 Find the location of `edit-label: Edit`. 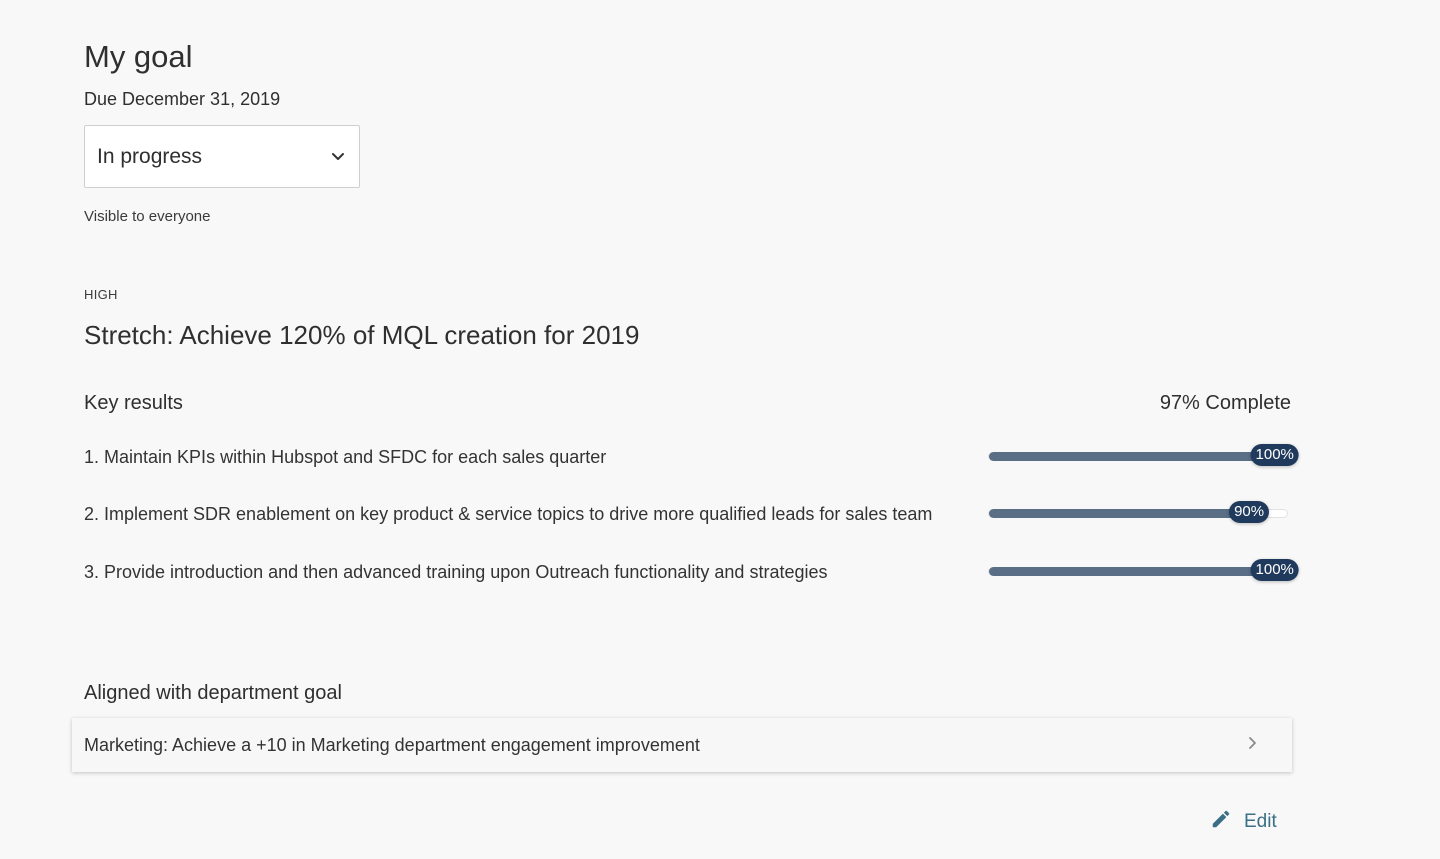

edit-label: Edit is located at coordinates (1260, 821).